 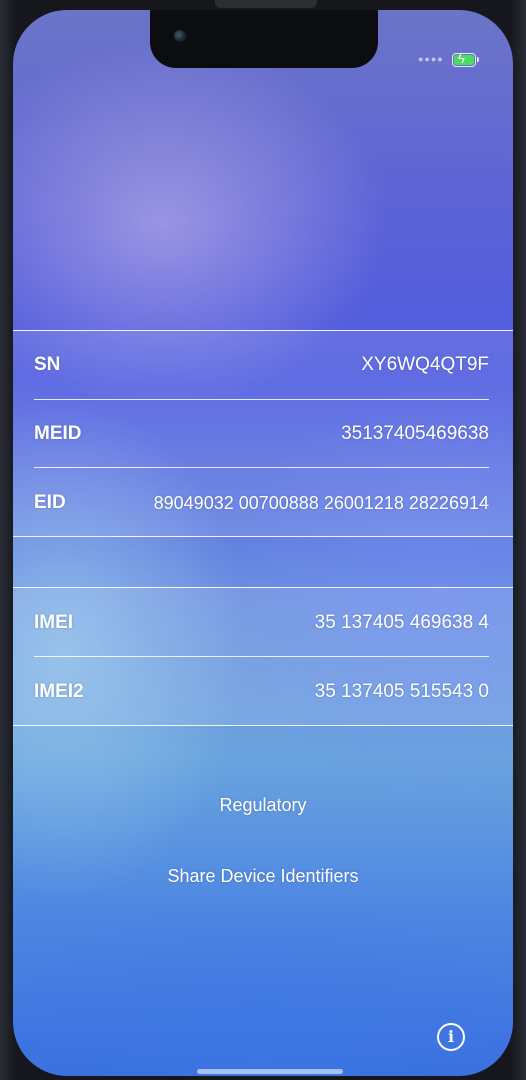 I want to click on imei2-value: 35 137405 515543 0, so click(x=402, y=692).